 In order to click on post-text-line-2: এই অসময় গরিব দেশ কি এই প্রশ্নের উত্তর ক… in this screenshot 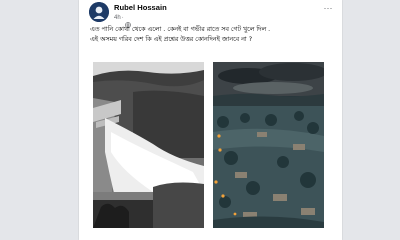, I will do `click(171, 39)`.